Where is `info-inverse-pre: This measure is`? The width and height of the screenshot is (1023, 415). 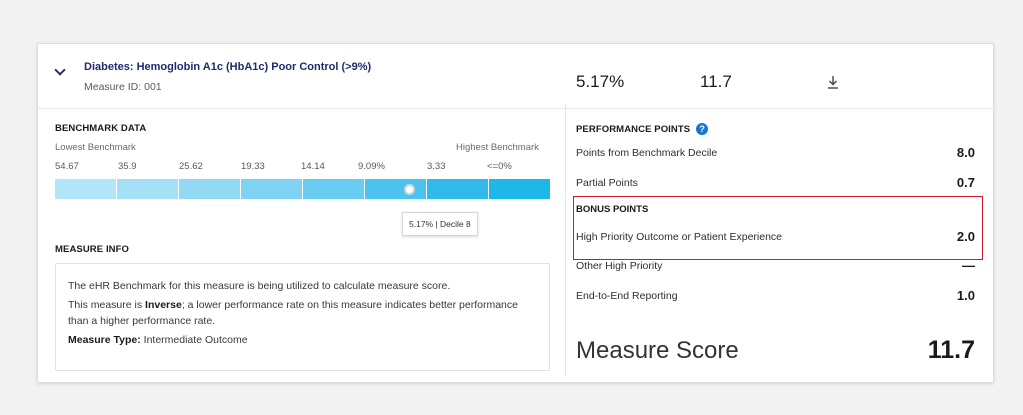
info-inverse-pre: This measure is is located at coordinates (107, 305).